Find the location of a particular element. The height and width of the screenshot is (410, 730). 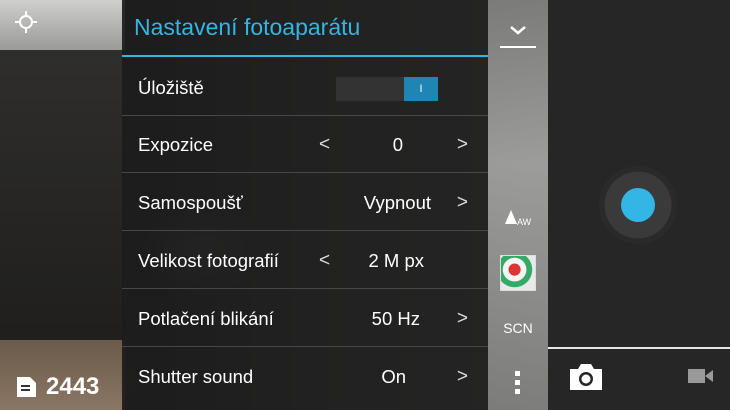

picture-size-value: 2 M px is located at coordinates (396, 260).